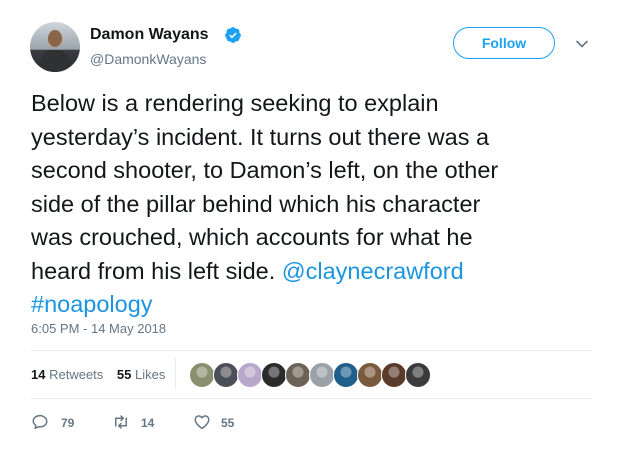 Image resolution: width=621 pixels, height=453 pixels. I want to click on retweets-count: 14, so click(38, 374).